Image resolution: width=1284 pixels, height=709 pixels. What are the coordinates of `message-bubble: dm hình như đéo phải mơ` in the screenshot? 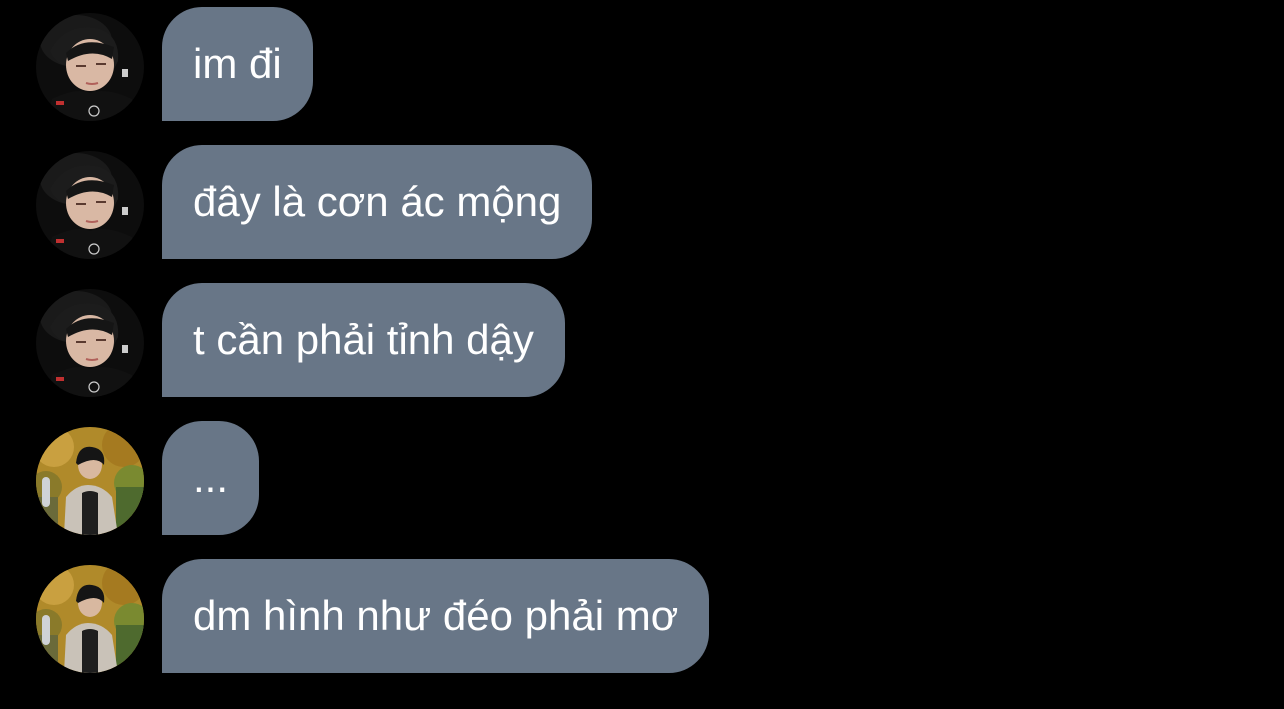 It's located at (436, 616).